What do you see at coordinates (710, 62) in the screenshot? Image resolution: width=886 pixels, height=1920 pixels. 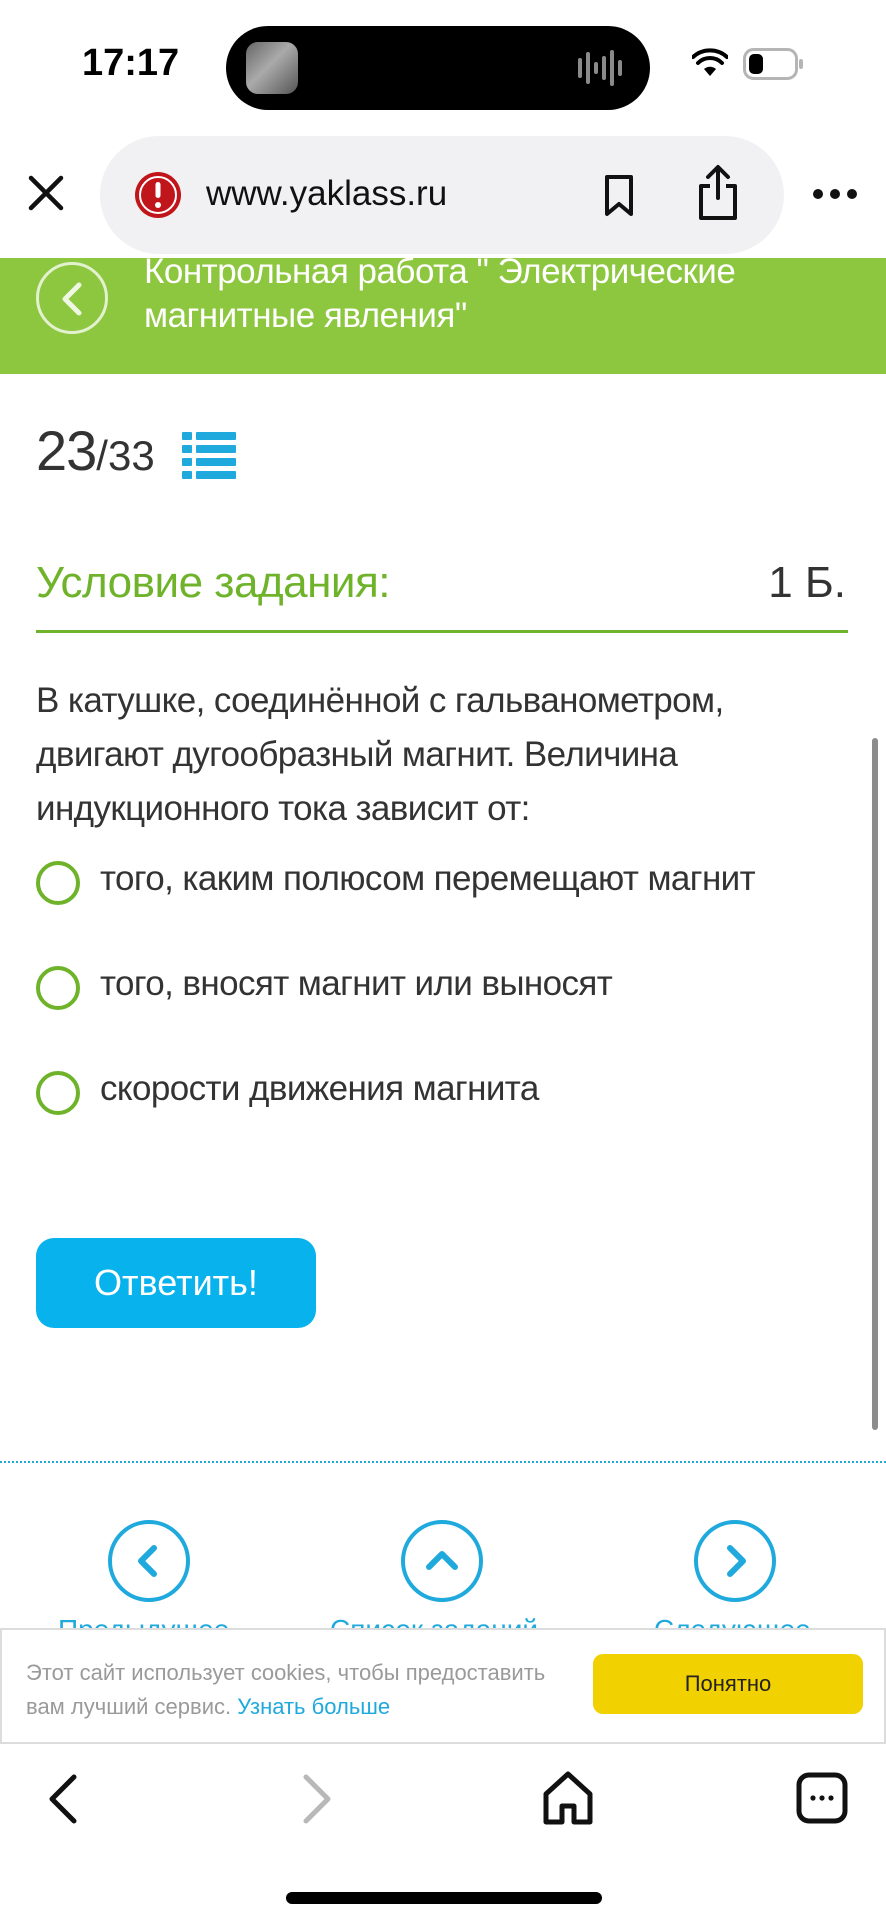 I see `wifi-icon` at bounding box center [710, 62].